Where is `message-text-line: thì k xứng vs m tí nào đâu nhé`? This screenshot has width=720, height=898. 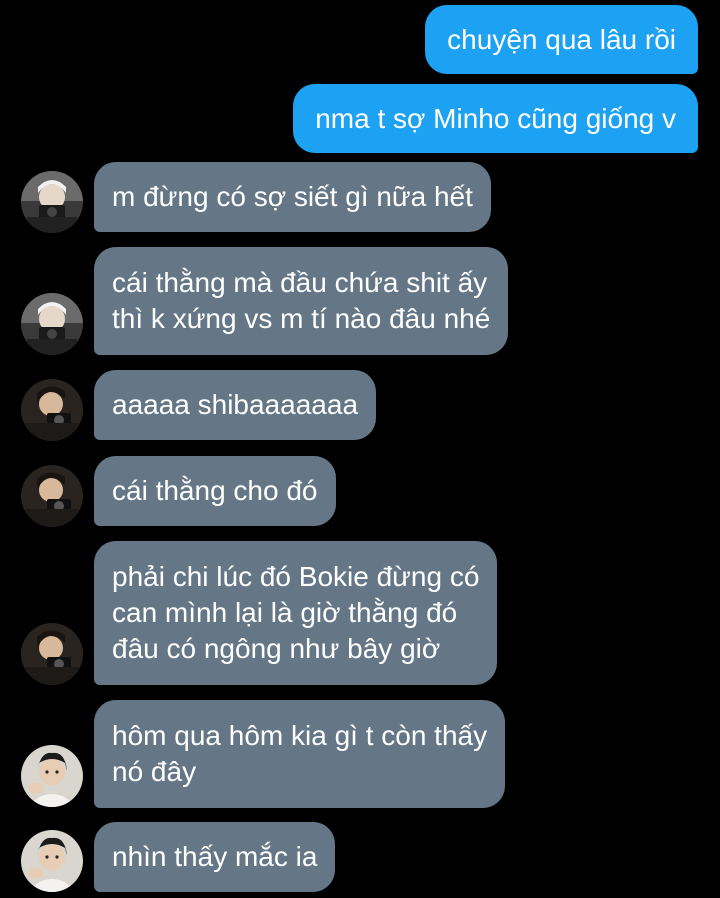
message-text-line: thì k xứng vs m tí nào đâu nhé is located at coordinates (301, 318).